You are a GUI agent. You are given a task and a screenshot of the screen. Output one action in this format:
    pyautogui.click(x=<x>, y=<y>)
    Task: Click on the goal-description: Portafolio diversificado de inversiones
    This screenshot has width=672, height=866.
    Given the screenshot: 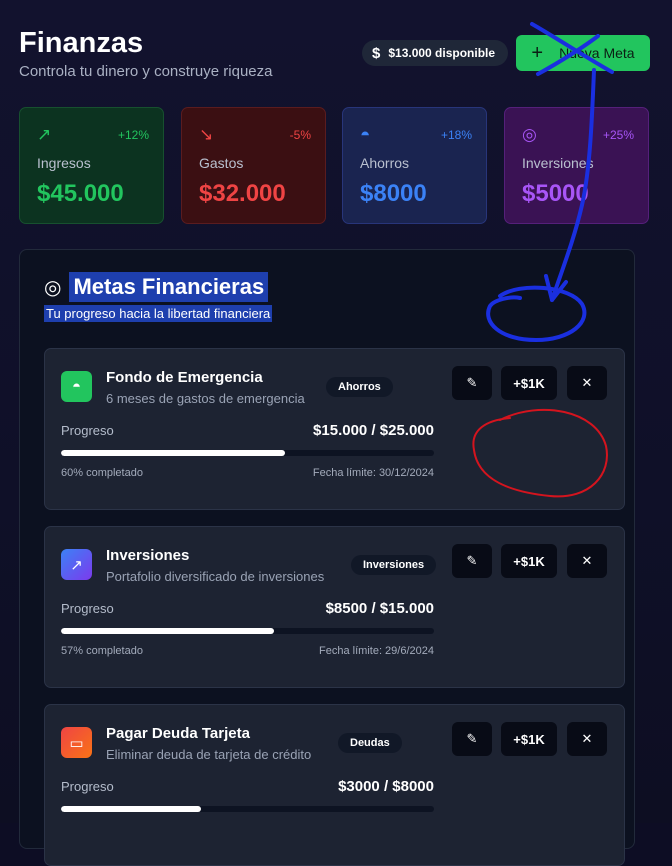 What is the action you would take?
    pyautogui.click(x=215, y=576)
    